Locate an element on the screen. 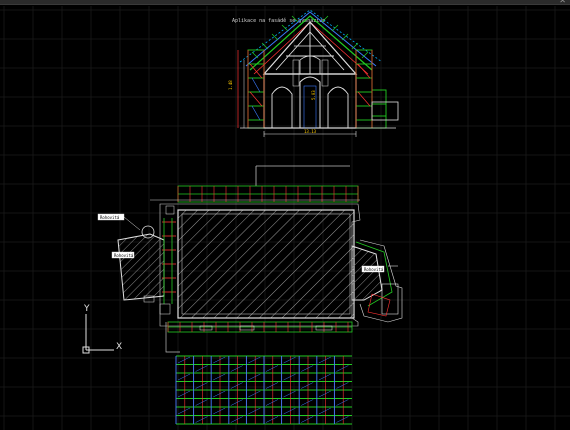 The height and width of the screenshot is (430, 570). ucs-icon: Y X is located at coordinates (106, 331).